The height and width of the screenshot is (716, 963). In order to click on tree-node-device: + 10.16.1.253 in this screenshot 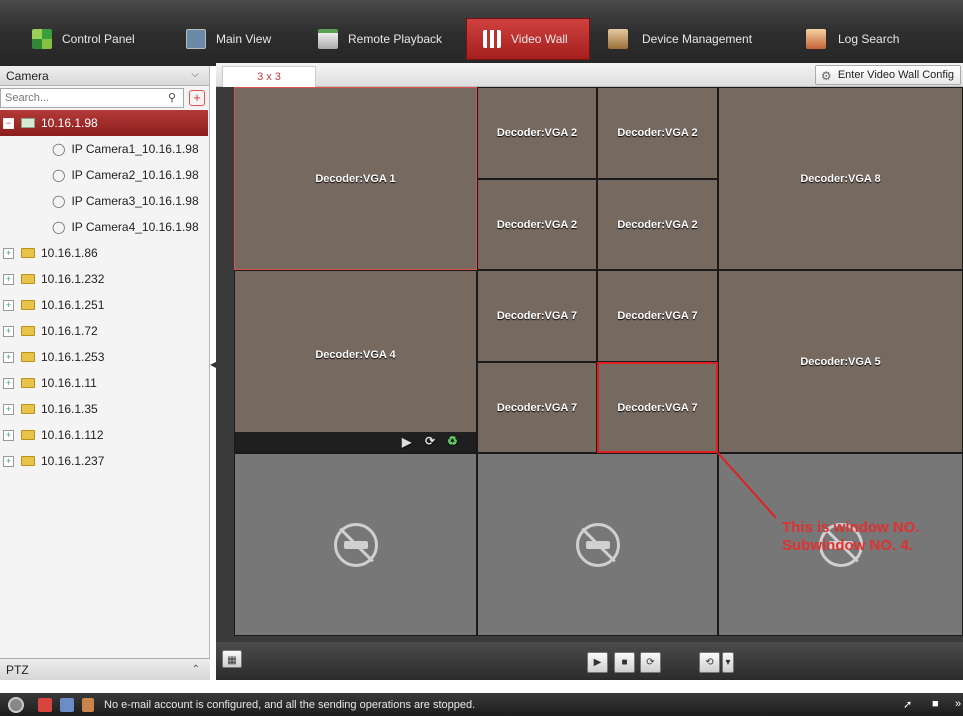, I will do `click(104, 357)`.